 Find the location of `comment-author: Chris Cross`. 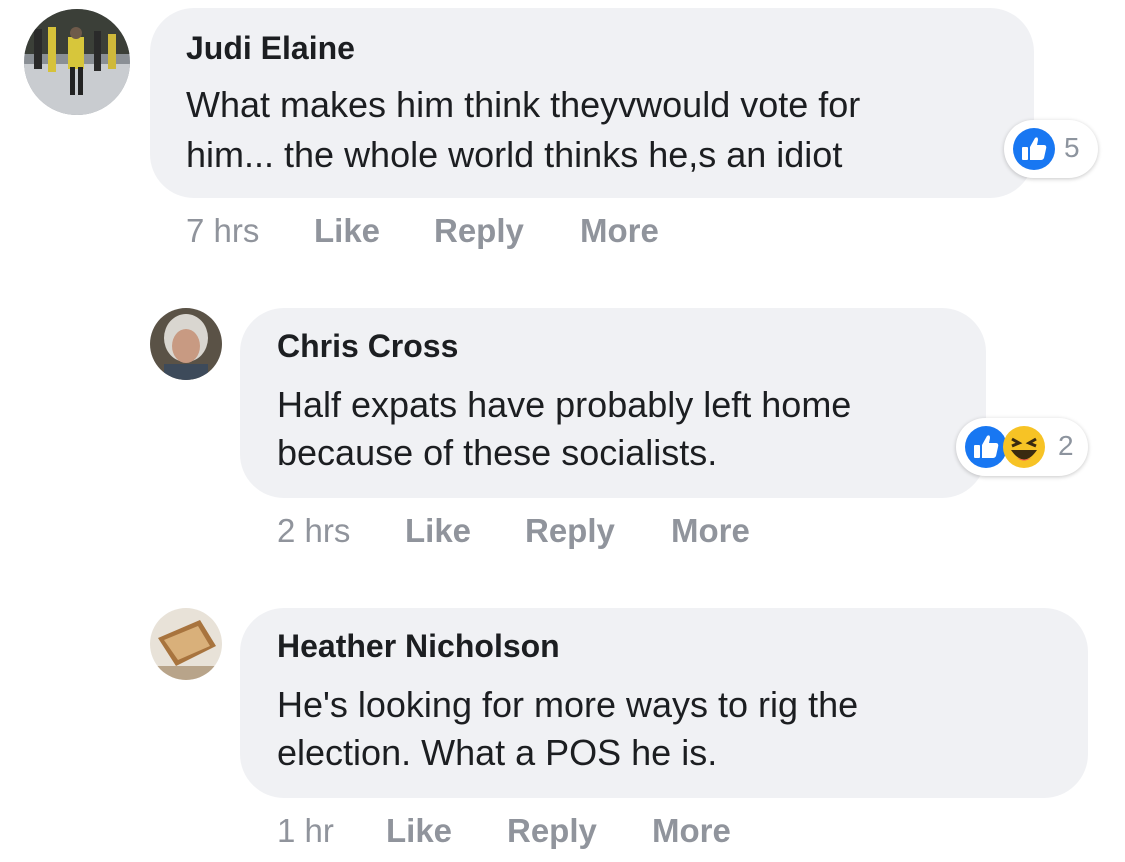

comment-author: Chris Cross is located at coordinates (367, 346).